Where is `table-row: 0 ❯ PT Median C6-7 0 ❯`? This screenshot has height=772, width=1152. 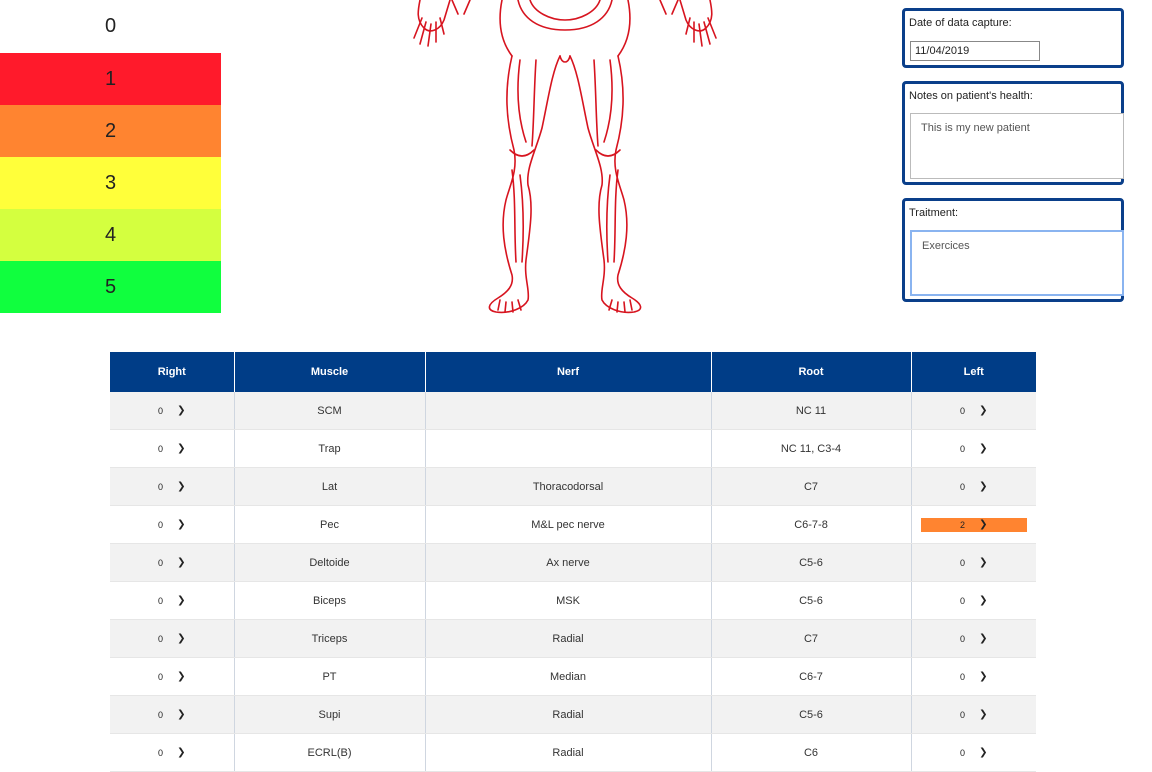
table-row: 0 ❯ PT Median C6-7 0 ❯ is located at coordinates (573, 676).